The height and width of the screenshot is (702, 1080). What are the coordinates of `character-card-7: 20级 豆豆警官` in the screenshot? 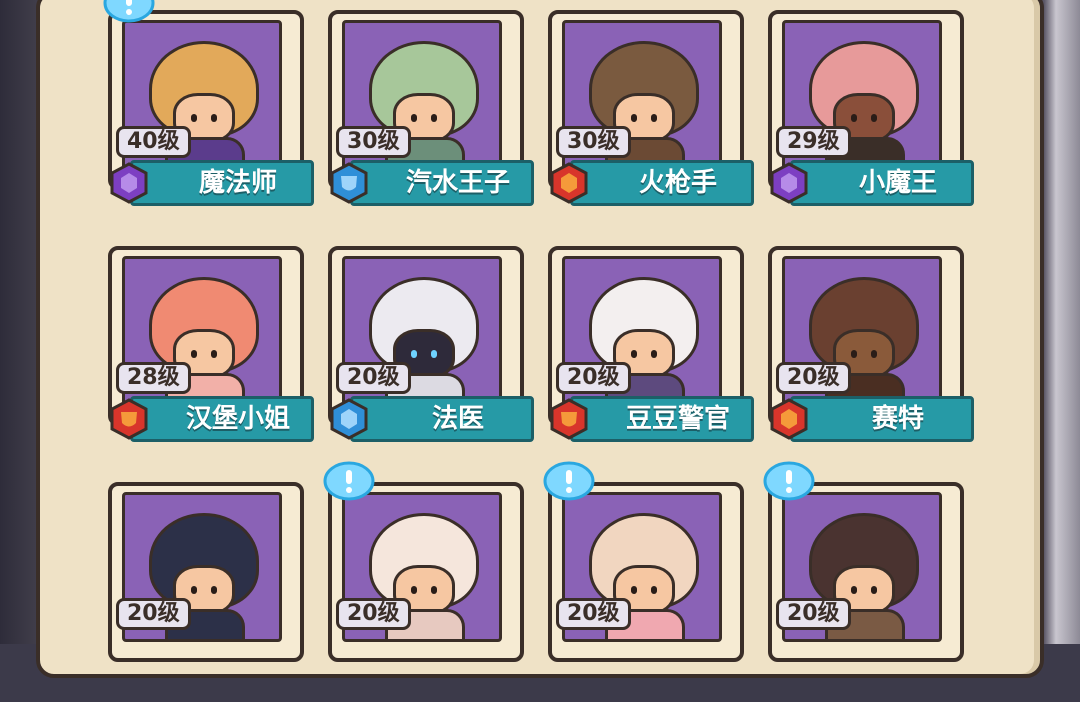 It's located at (651, 356).